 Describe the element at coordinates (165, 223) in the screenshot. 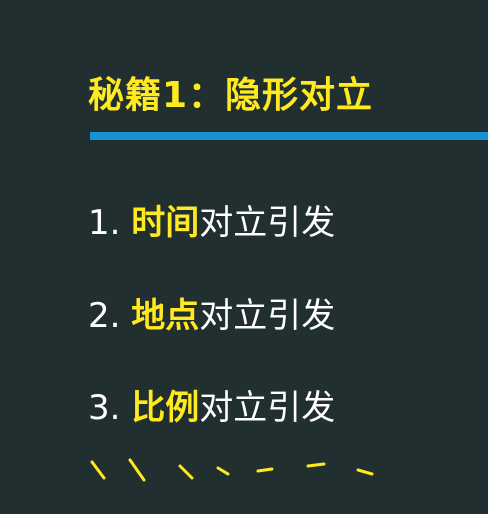

I see `item-highlight: 时间` at that location.